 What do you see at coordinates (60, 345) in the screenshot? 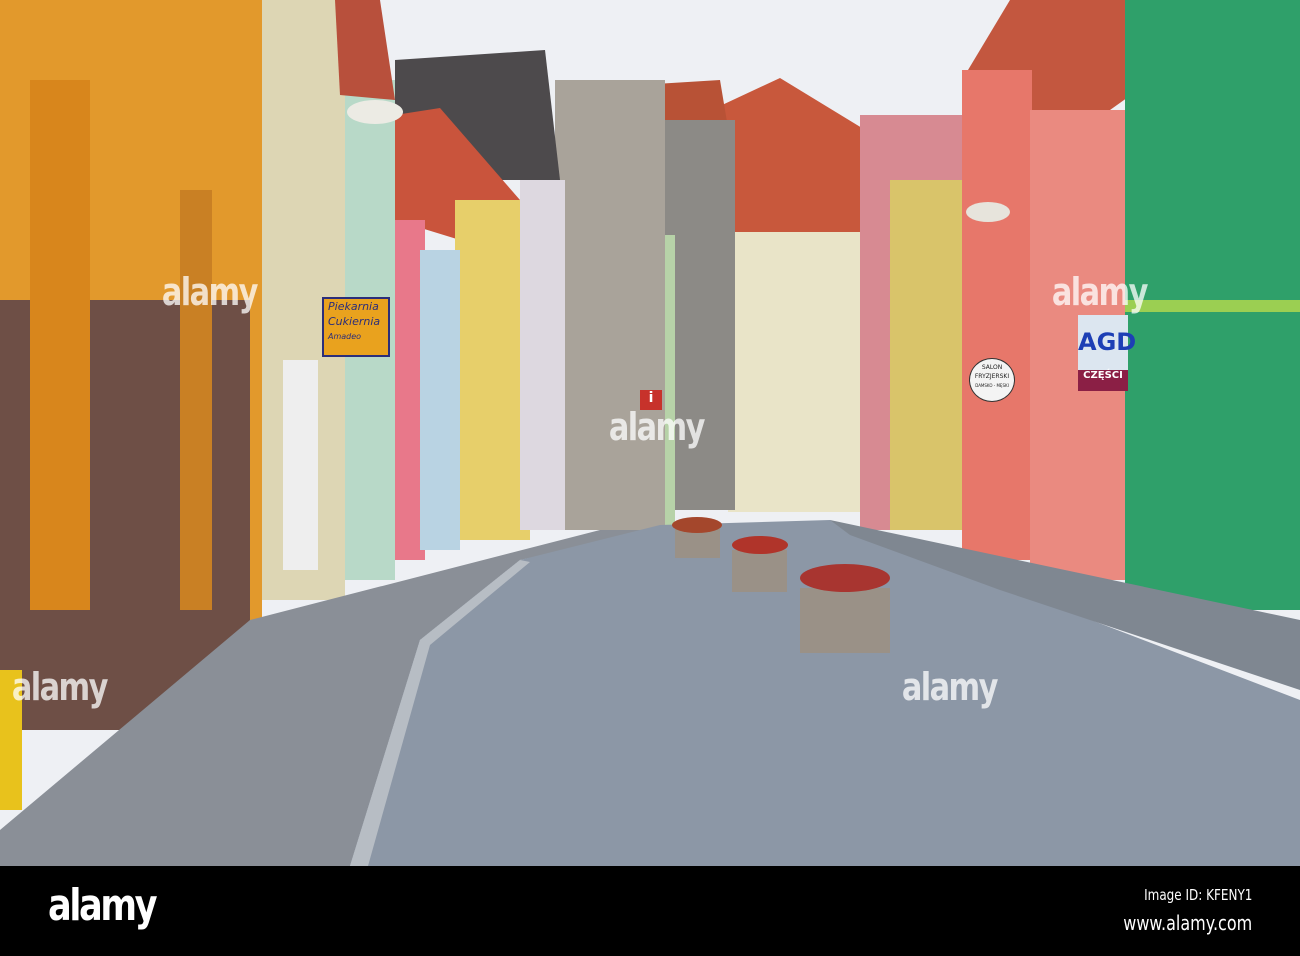
I see `doorway` at bounding box center [60, 345].